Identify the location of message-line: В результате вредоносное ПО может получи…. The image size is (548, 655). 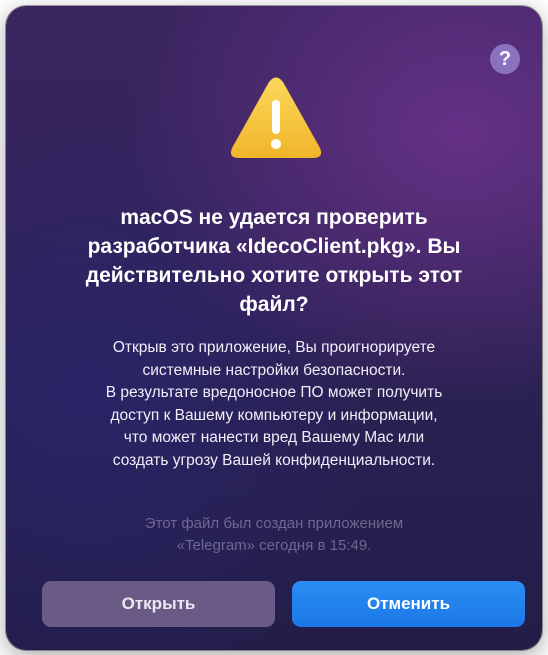
(274, 392).